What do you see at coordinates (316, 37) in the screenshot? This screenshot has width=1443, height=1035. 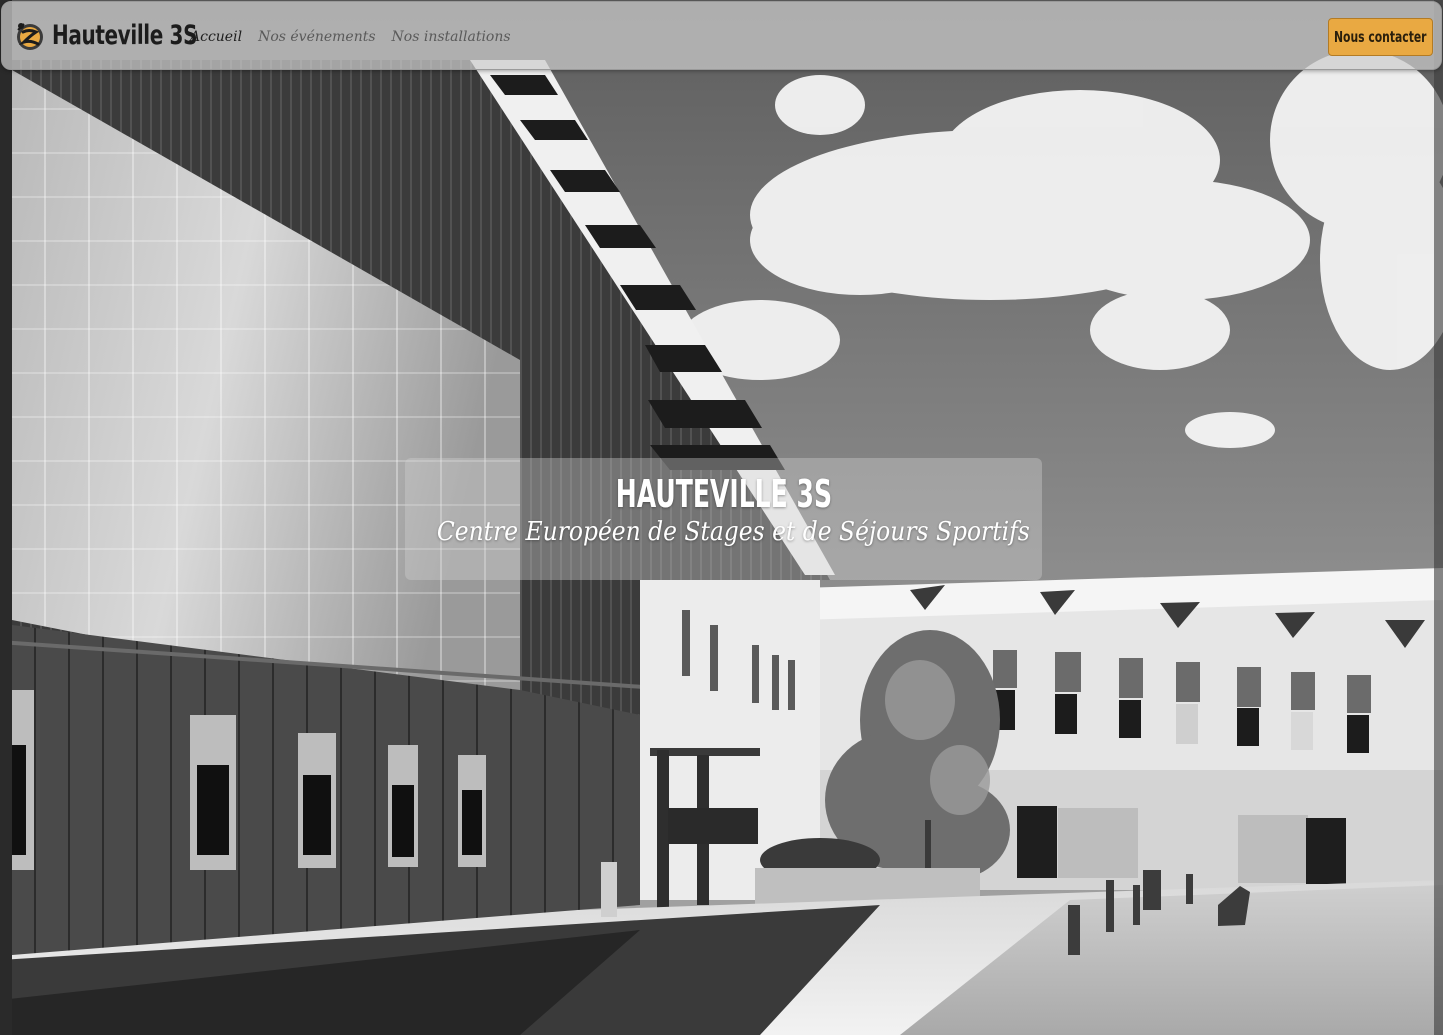 I see `nav-link-evenements: Nos événements` at bounding box center [316, 37].